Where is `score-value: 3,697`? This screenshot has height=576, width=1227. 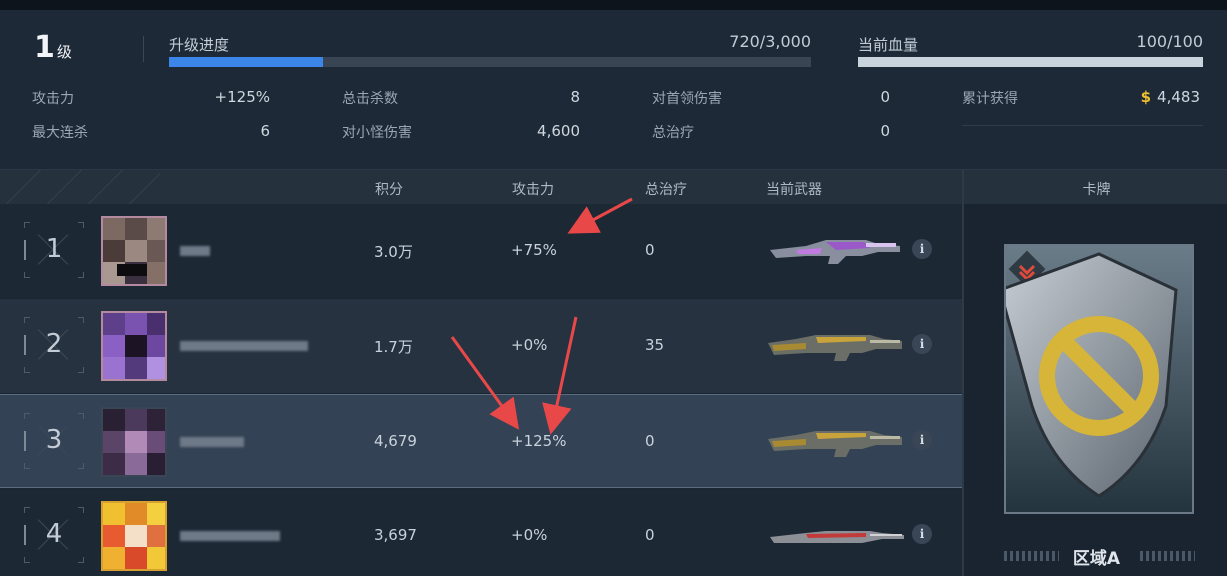 score-value: 3,697 is located at coordinates (395, 535).